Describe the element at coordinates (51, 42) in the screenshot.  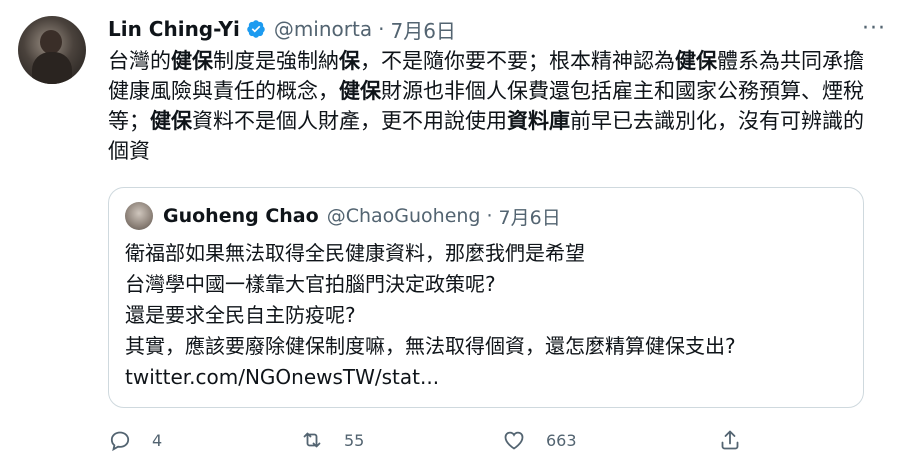
I see `avatar-head` at that location.